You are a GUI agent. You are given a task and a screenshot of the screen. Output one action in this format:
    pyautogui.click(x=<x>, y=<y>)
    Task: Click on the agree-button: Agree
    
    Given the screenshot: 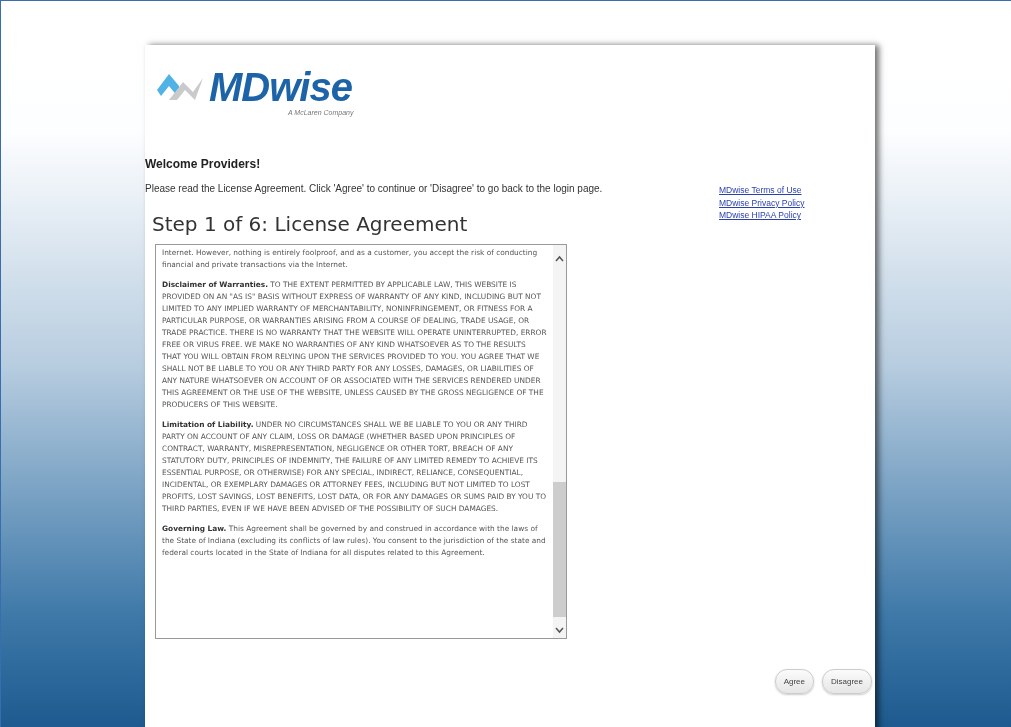 What is the action you would take?
    pyautogui.click(x=794, y=681)
    